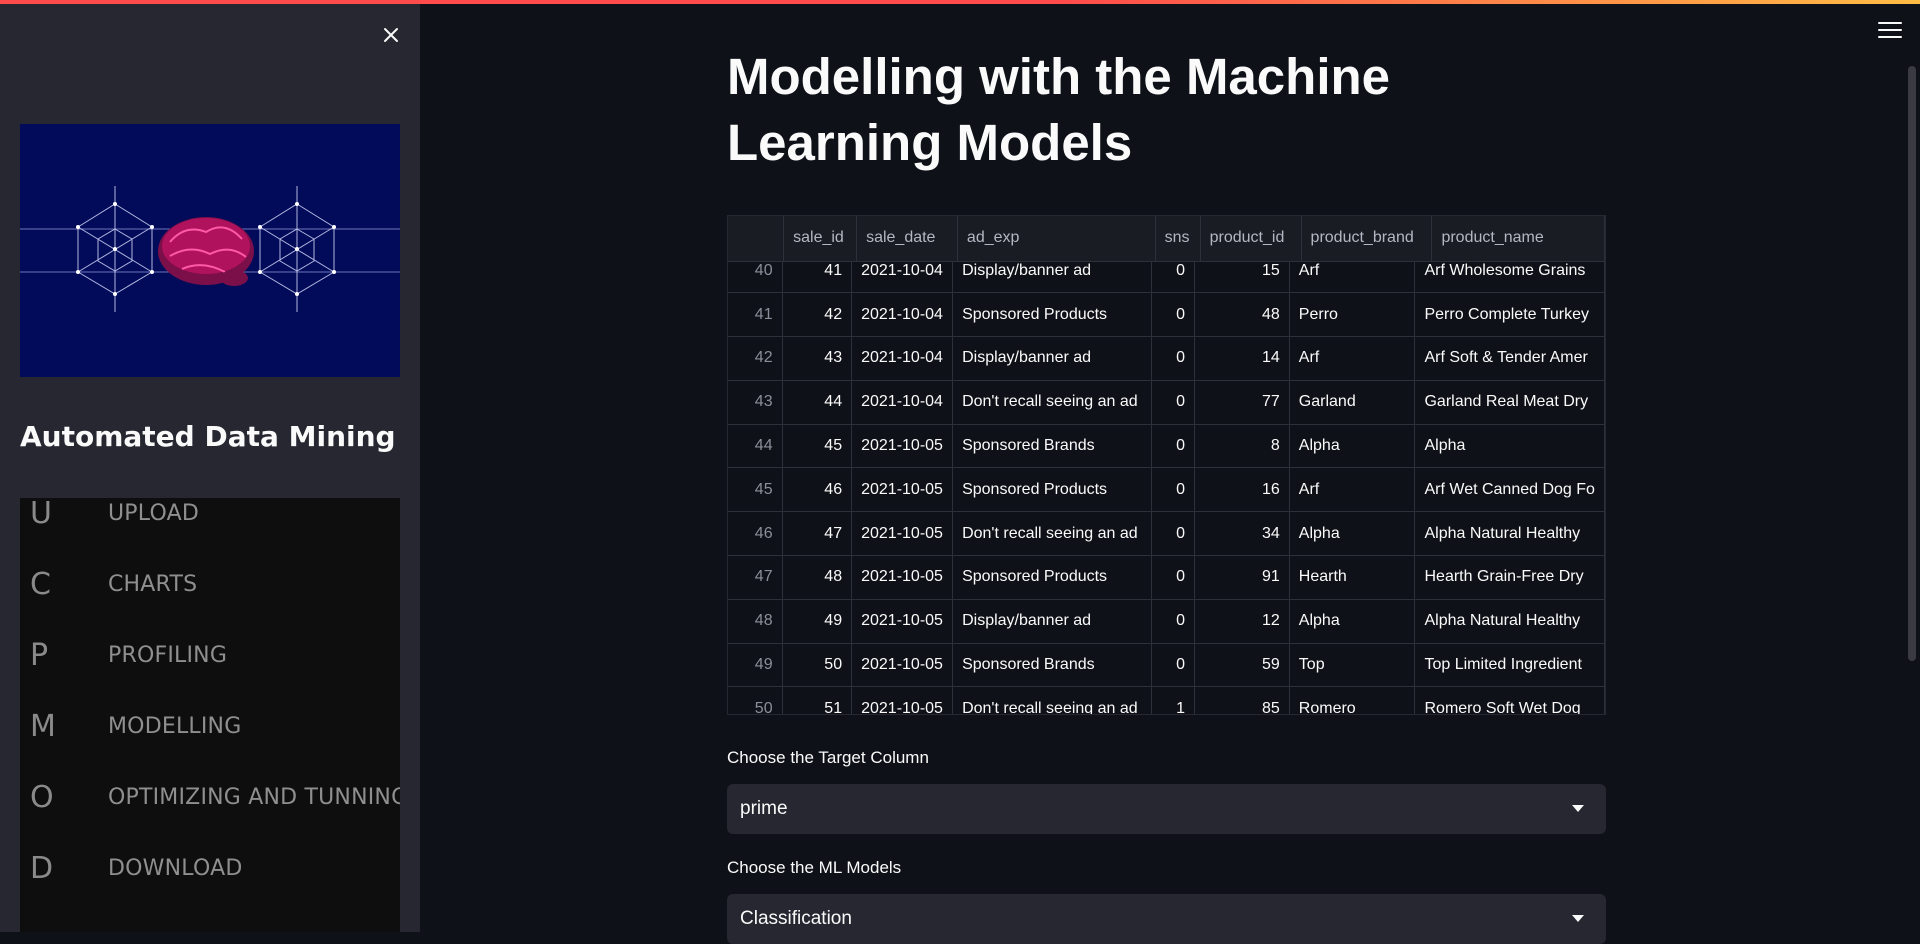 Image resolution: width=1920 pixels, height=944 pixels. Describe the element at coordinates (1242, 402) in the screenshot. I see `table-cell: 77` at that location.